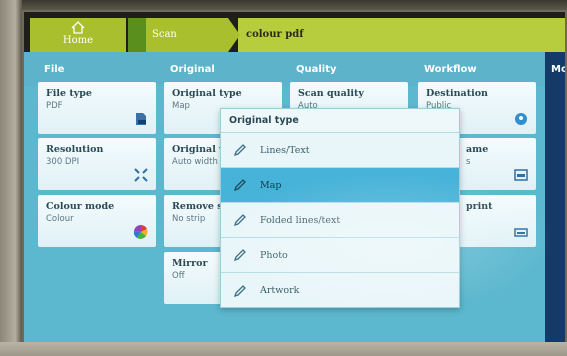 Image resolution: width=567 pixels, height=356 pixels. I want to click on resolution-label: Resolution, so click(75, 149).